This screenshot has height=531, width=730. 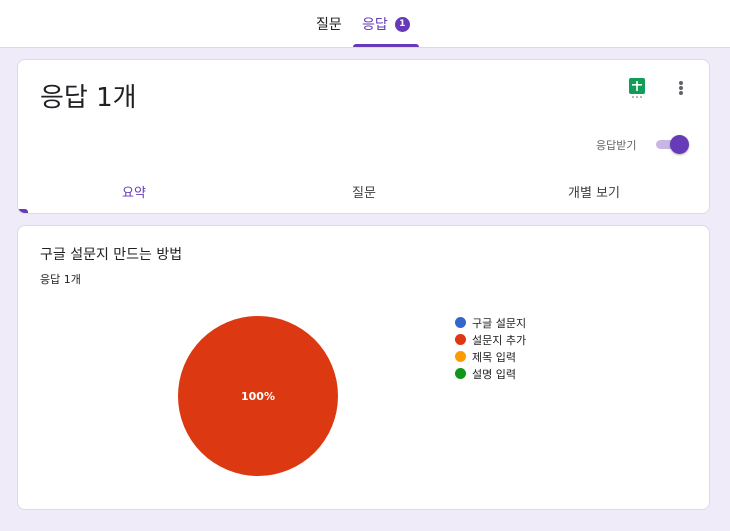 What do you see at coordinates (386, 45) in the screenshot?
I see `active-tab-indicator` at bounding box center [386, 45].